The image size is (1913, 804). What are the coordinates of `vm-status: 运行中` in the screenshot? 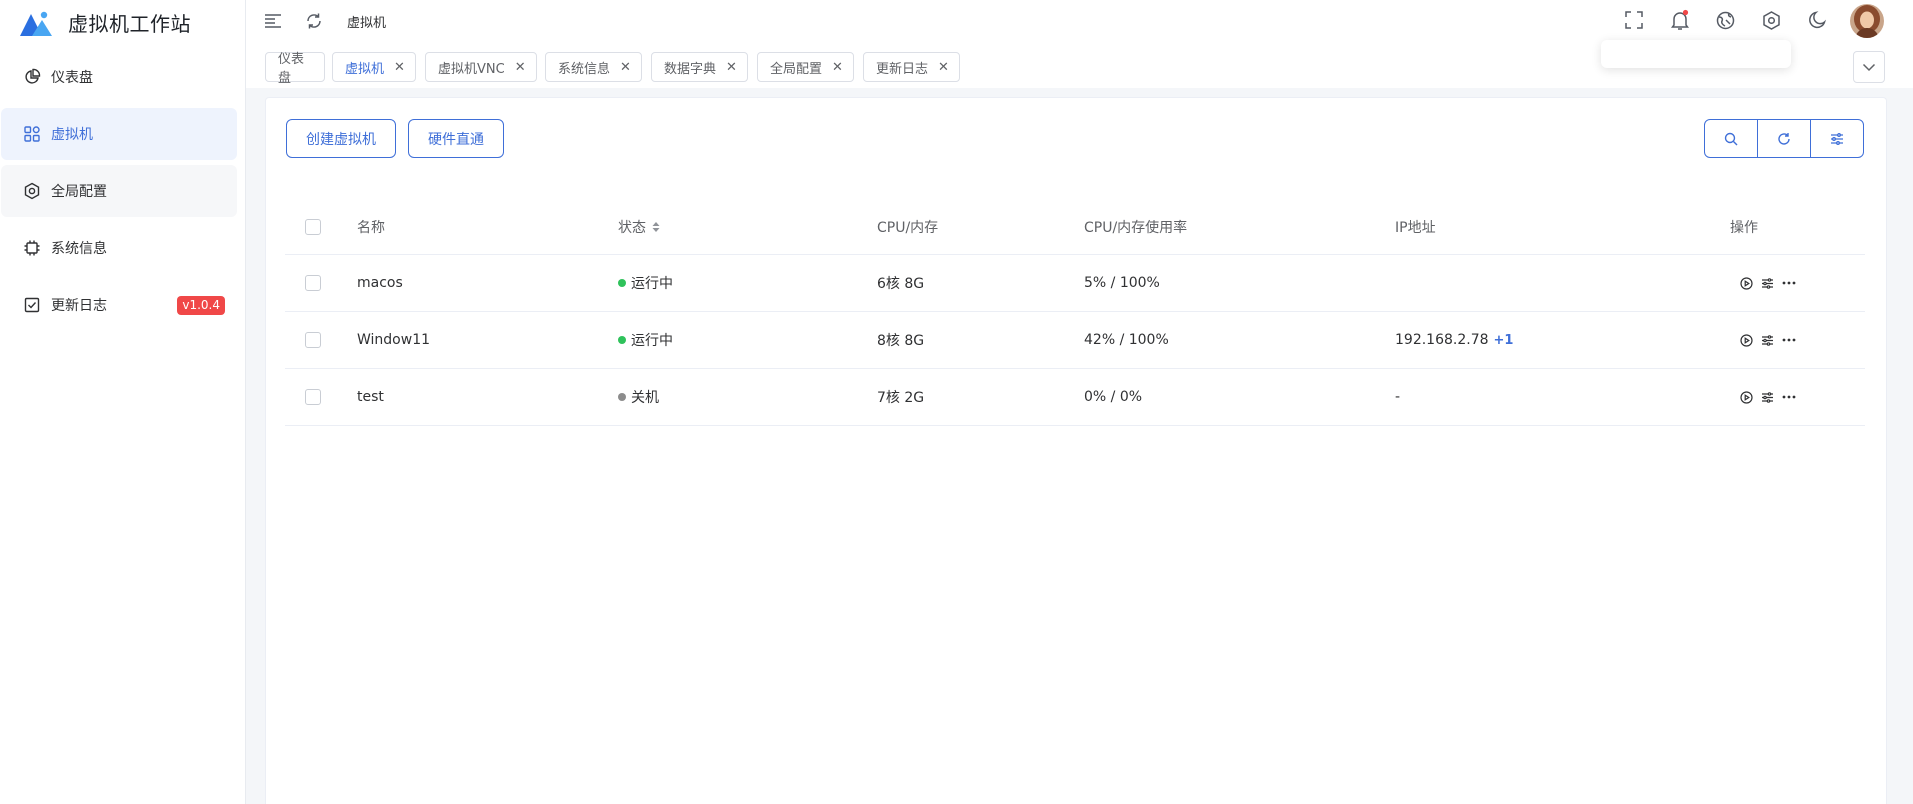 It's located at (645, 283).